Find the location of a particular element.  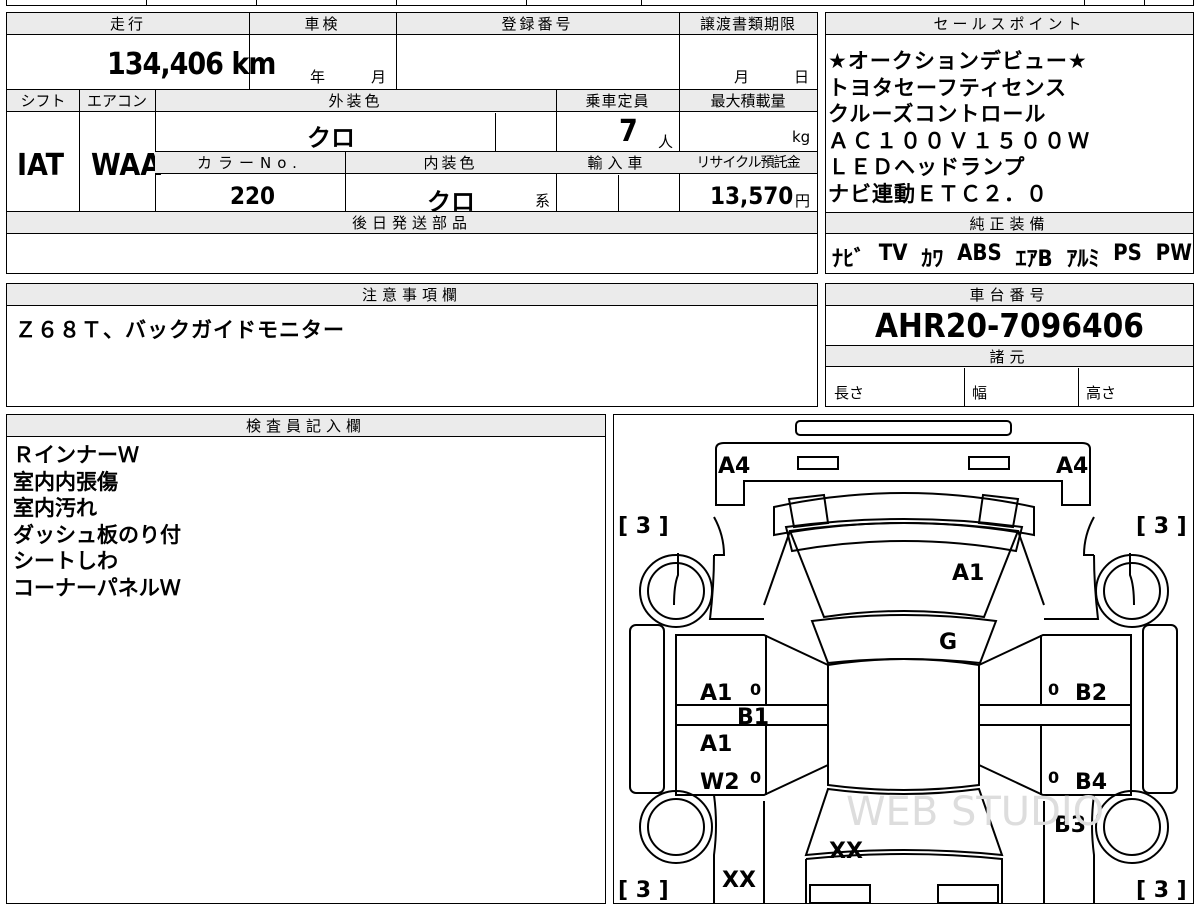

right-a-pillar is located at coordinates (1031, 568).